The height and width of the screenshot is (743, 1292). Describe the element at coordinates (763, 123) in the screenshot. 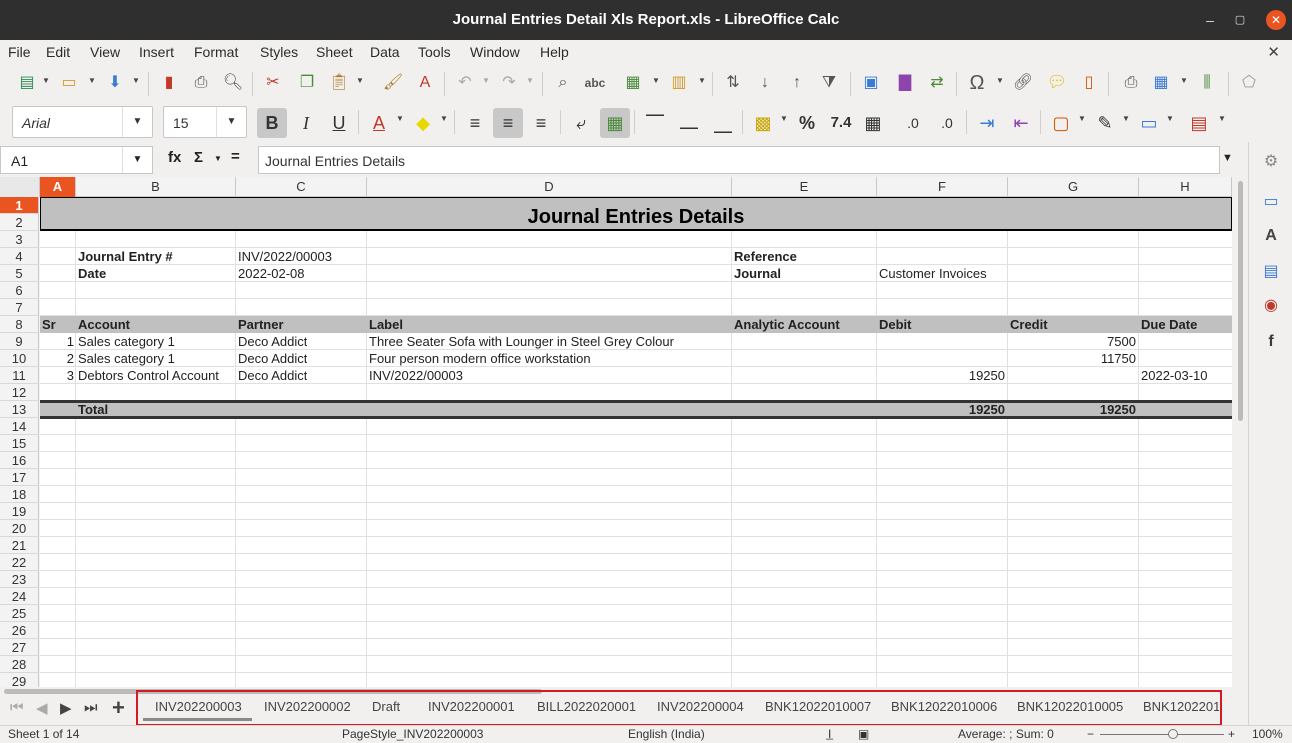

I see `currency-format-icon: ▩` at that location.